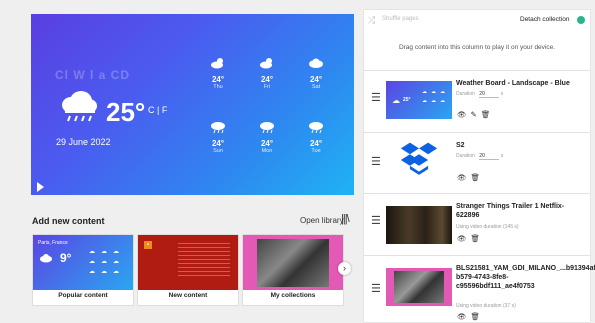 This screenshot has height=323, width=595. I want to click on thumbnail-forecast-grid: ☁☁☁ ☁☁☁, so click(435, 96).